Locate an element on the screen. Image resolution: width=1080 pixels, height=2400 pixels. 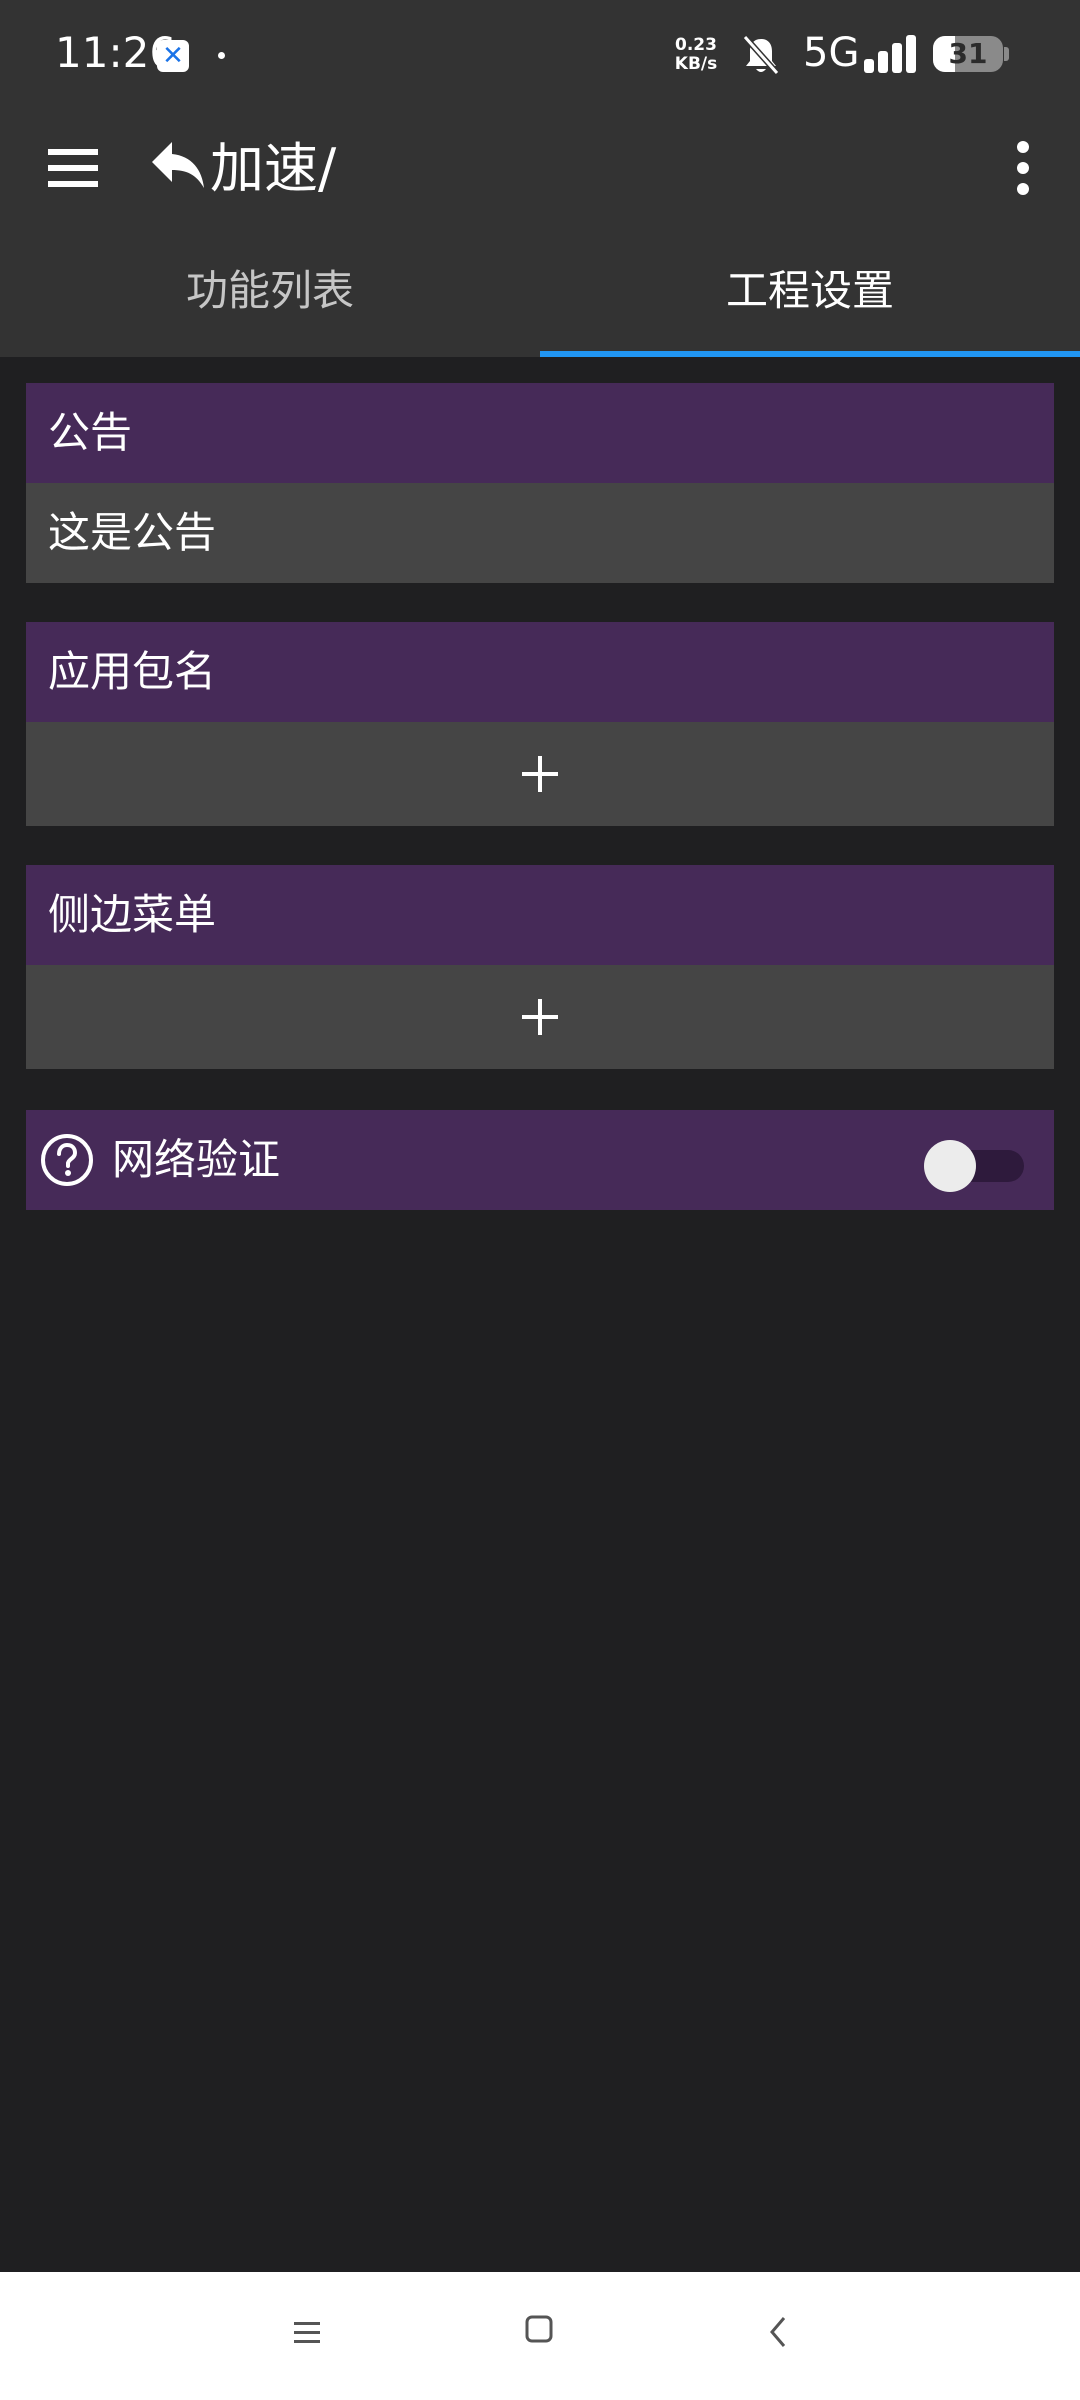
help-circle-icon is located at coordinates (67, 1160).